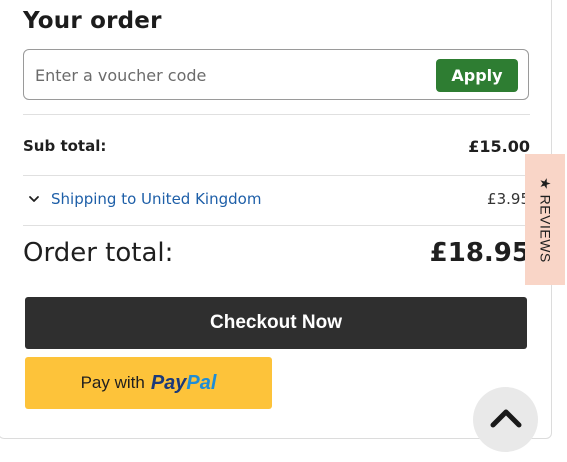 This screenshot has width=567, height=462. What do you see at coordinates (65, 146) in the screenshot?
I see `subtotal-label: Sub total:` at bounding box center [65, 146].